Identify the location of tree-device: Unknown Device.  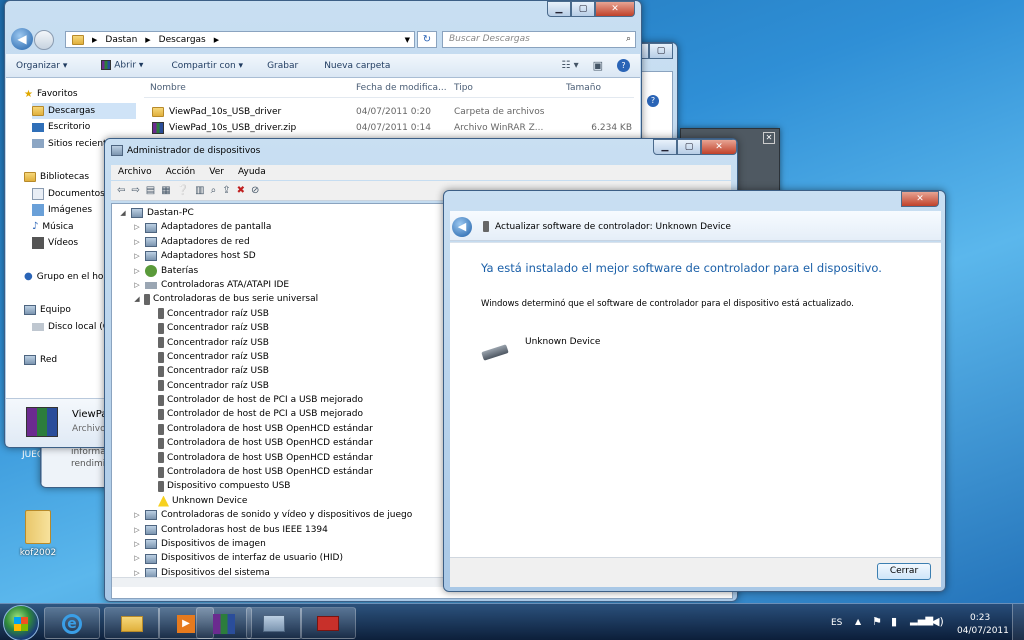
(289, 501).